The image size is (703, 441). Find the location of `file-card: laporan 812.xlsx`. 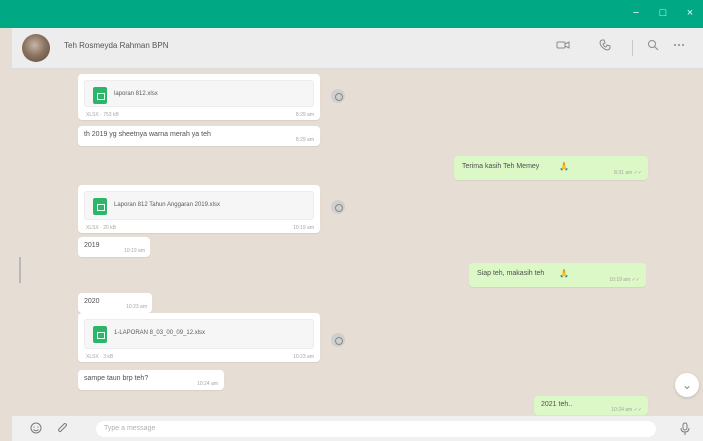

file-card: laporan 812.xlsx is located at coordinates (199, 93).